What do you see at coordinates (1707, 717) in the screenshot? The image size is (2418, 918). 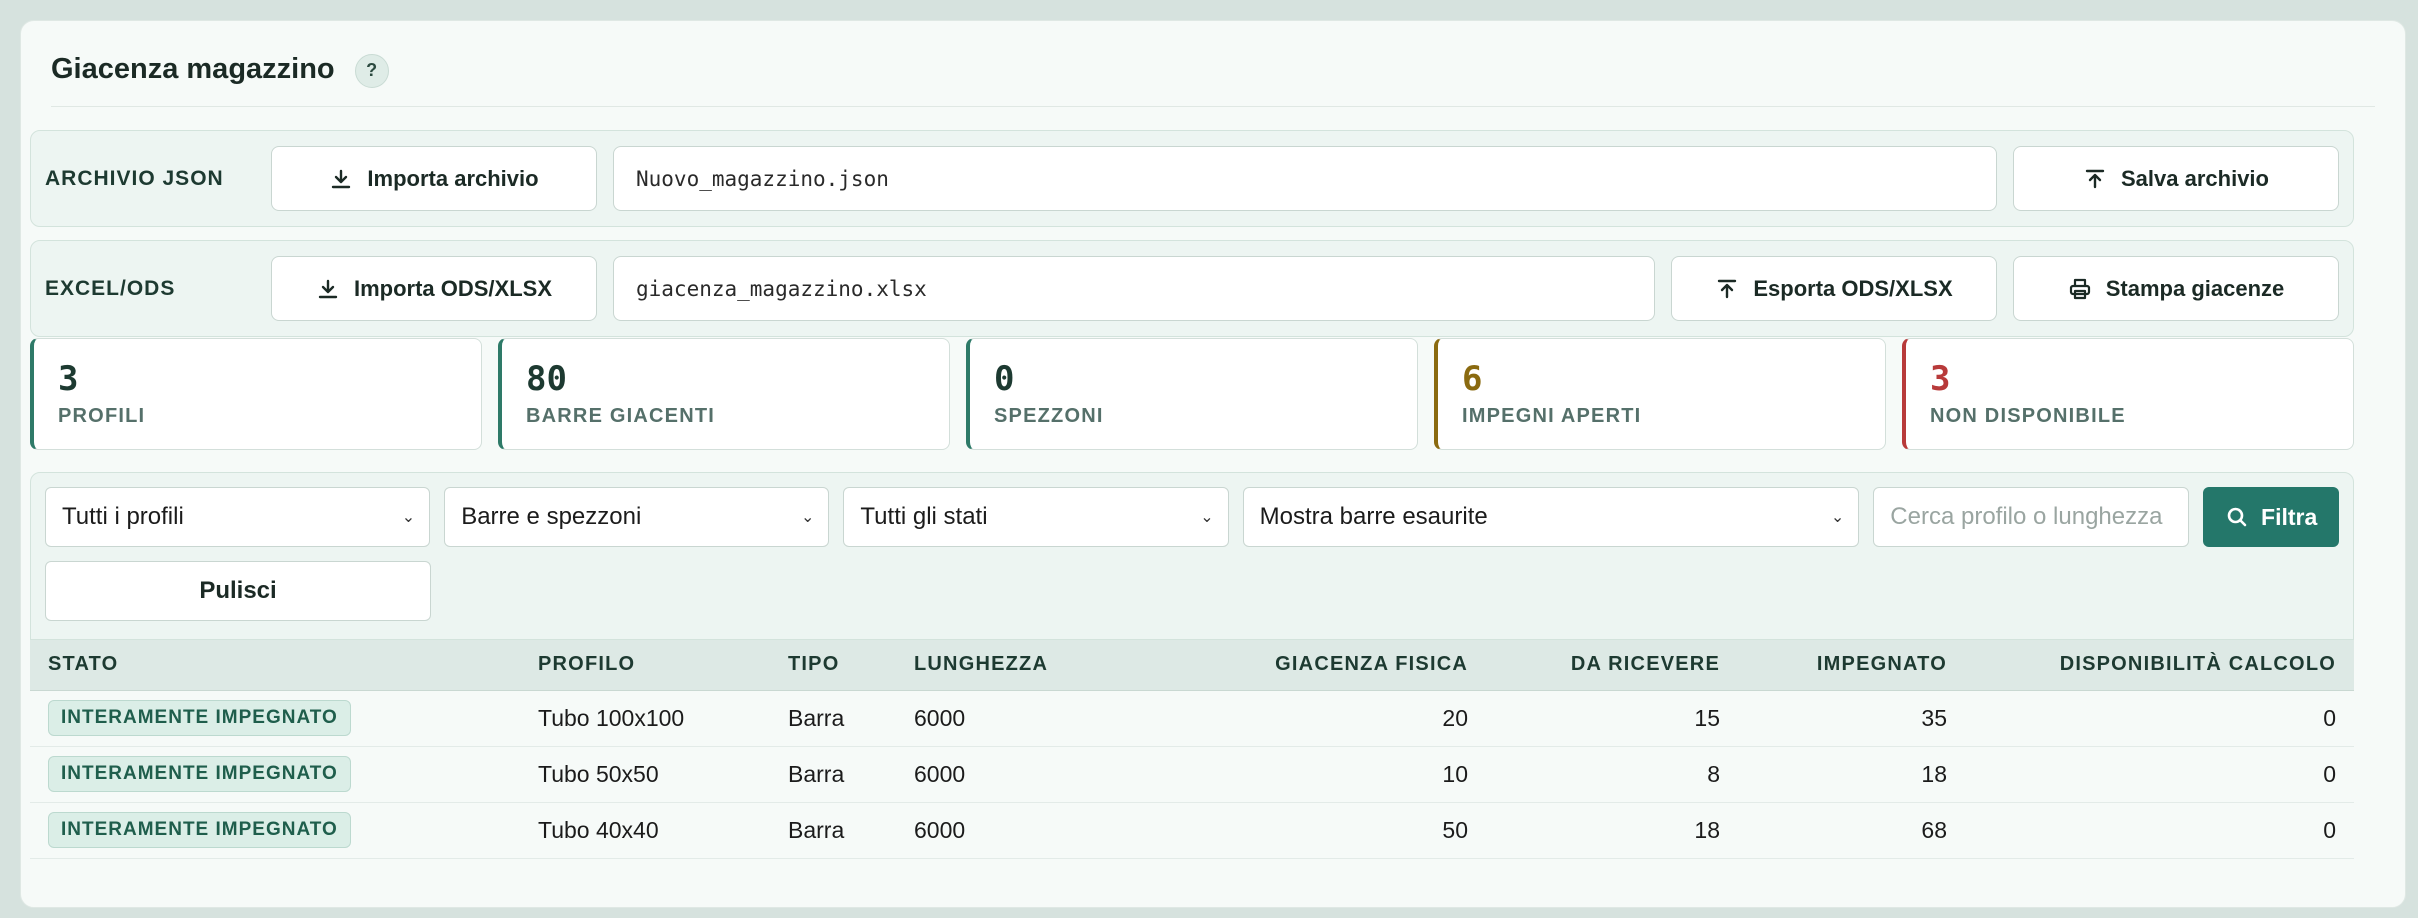 I see `cell-ricevere: 15` at bounding box center [1707, 717].